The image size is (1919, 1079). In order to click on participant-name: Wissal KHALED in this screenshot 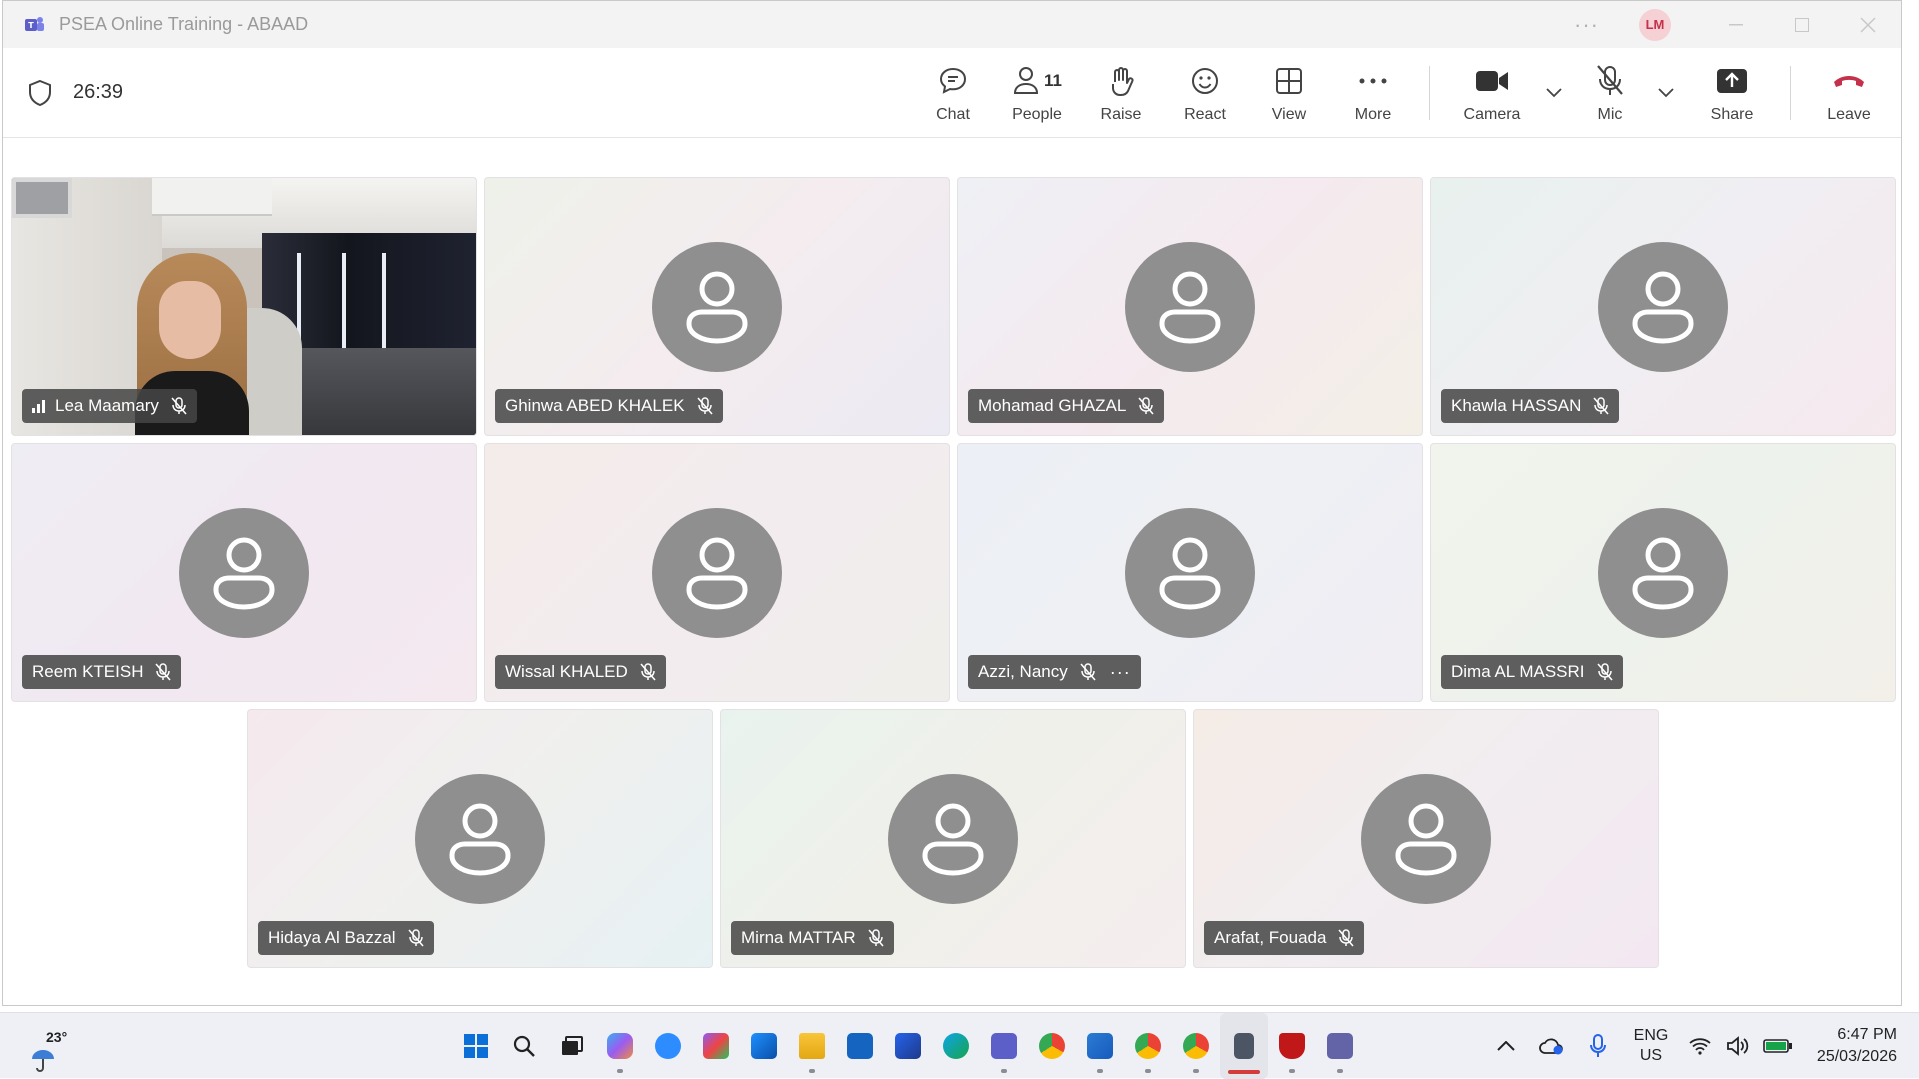, I will do `click(566, 671)`.